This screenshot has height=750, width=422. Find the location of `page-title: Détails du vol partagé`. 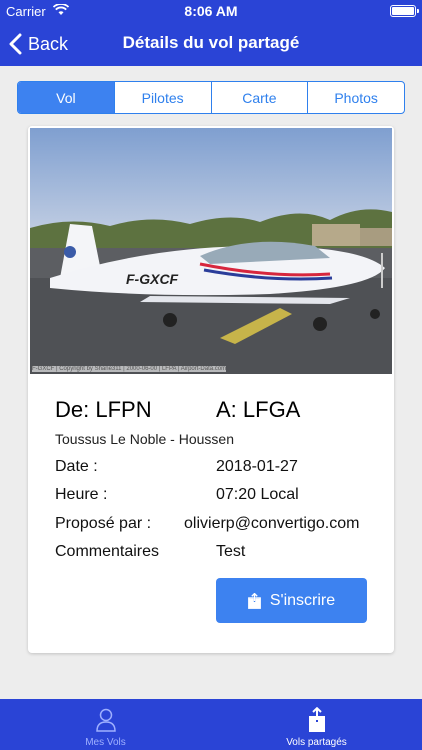

page-title: Détails du vol partagé is located at coordinates (211, 42).